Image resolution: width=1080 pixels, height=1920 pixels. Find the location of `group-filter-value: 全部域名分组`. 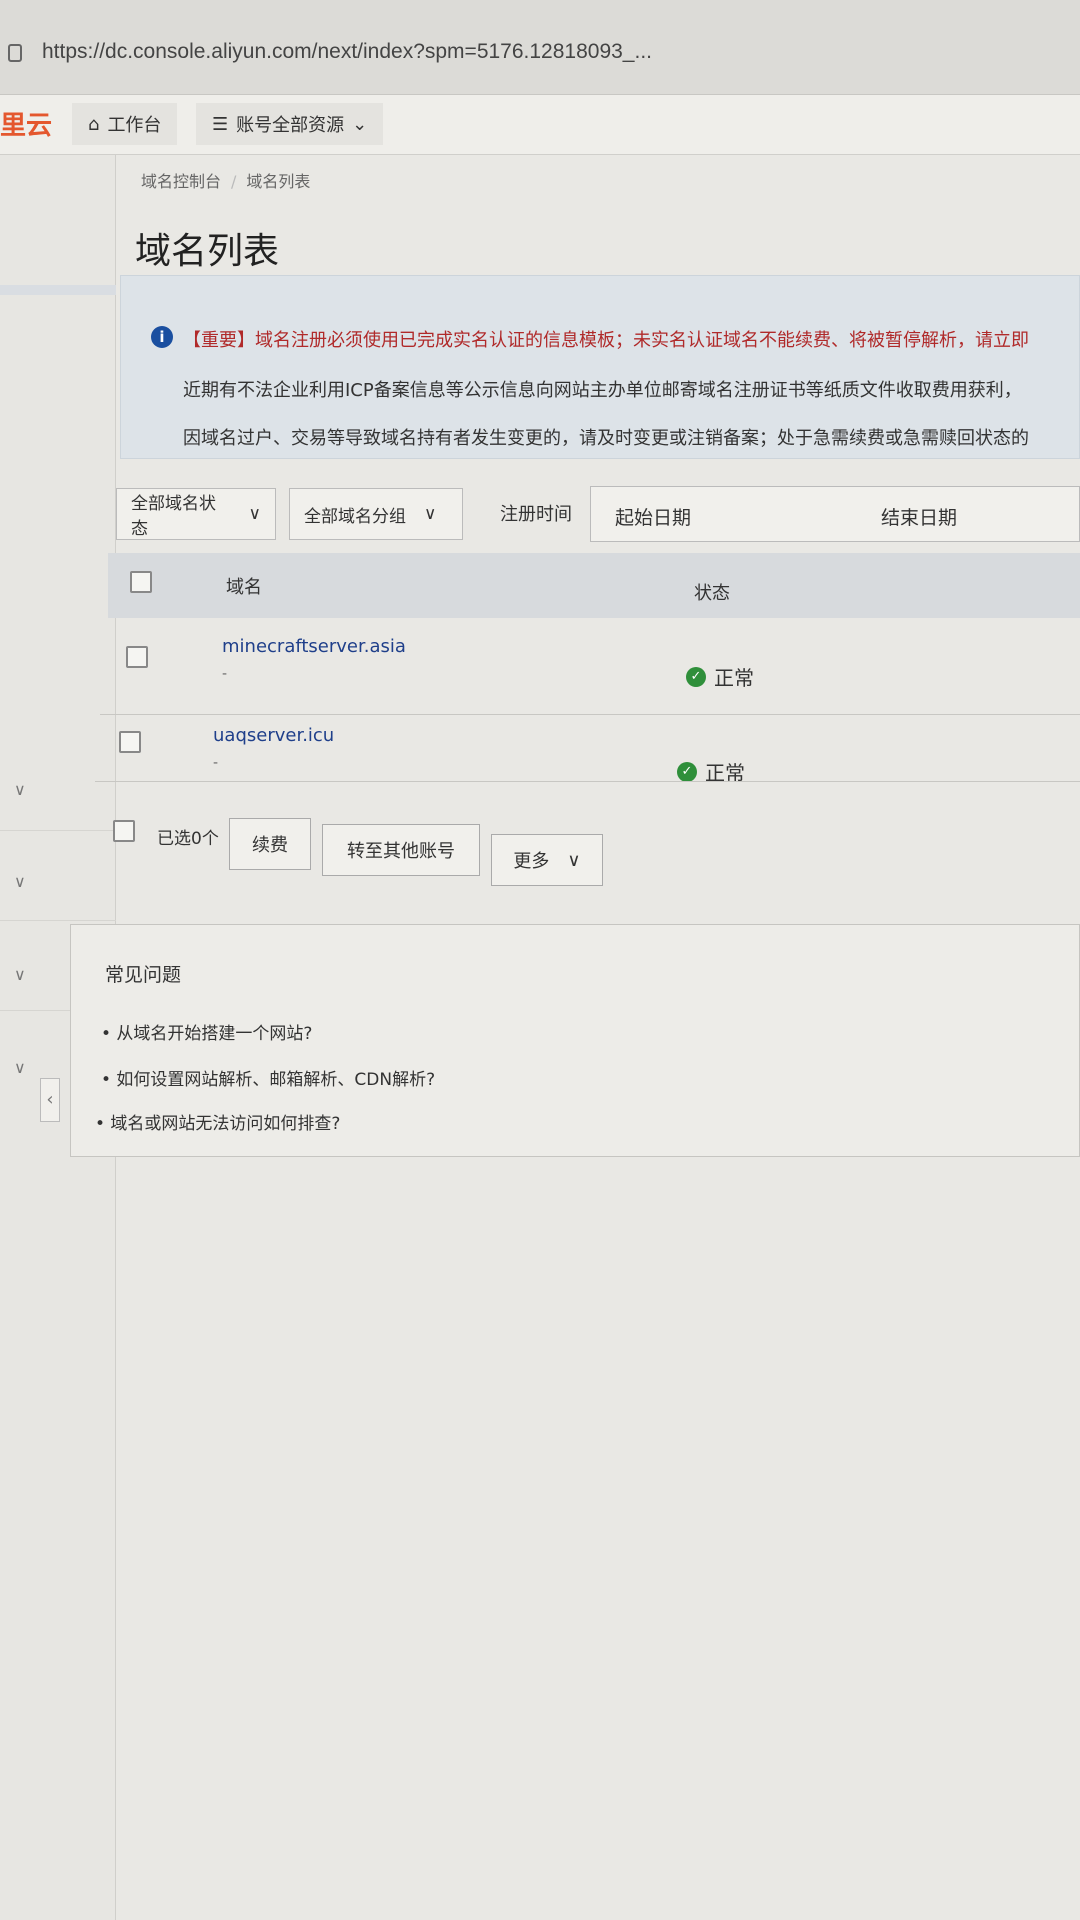

group-filter-value: 全部域名分组 is located at coordinates (355, 516).